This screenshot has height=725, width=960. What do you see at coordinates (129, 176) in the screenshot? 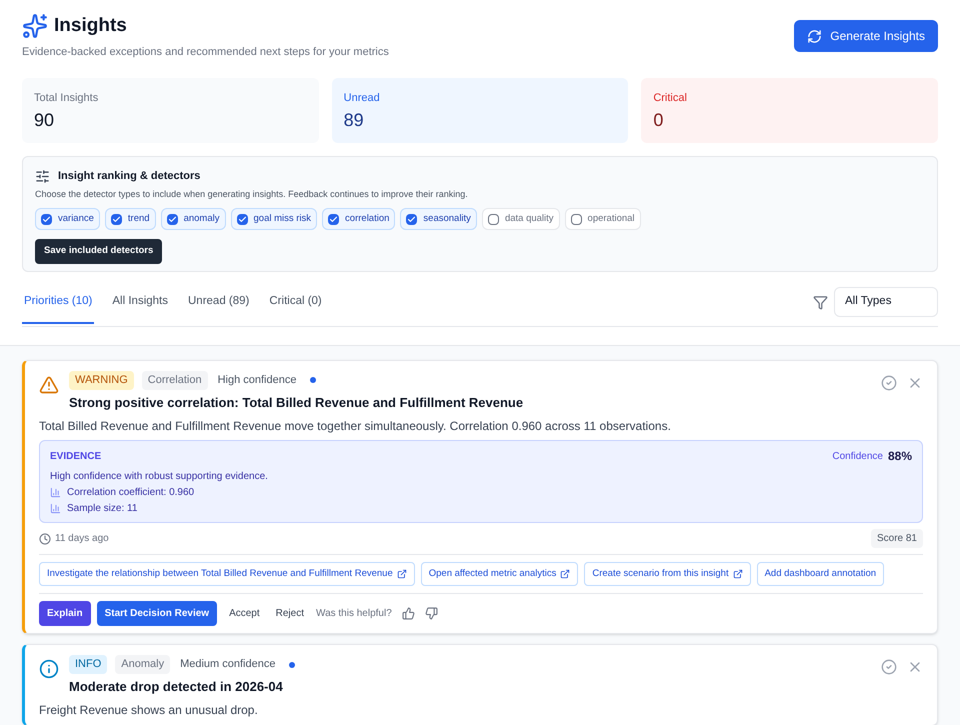
I see `detectors-title: Insight ranking & detectors` at bounding box center [129, 176].